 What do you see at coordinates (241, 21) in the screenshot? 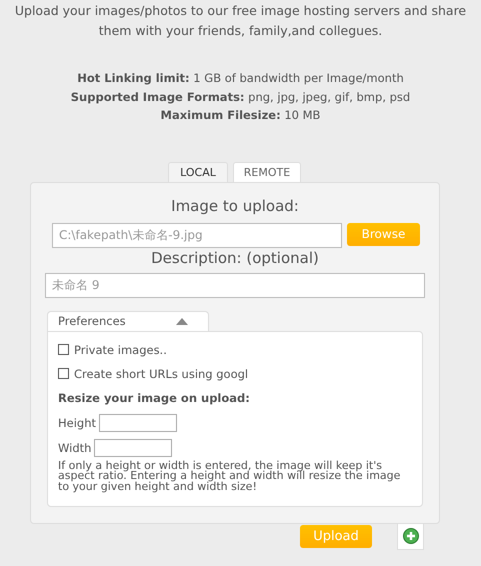
I see `intro-text: Upload your images/photos to our free image hosting servers and share them with your friends, family,and collegues.` at bounding box center [241, 21].